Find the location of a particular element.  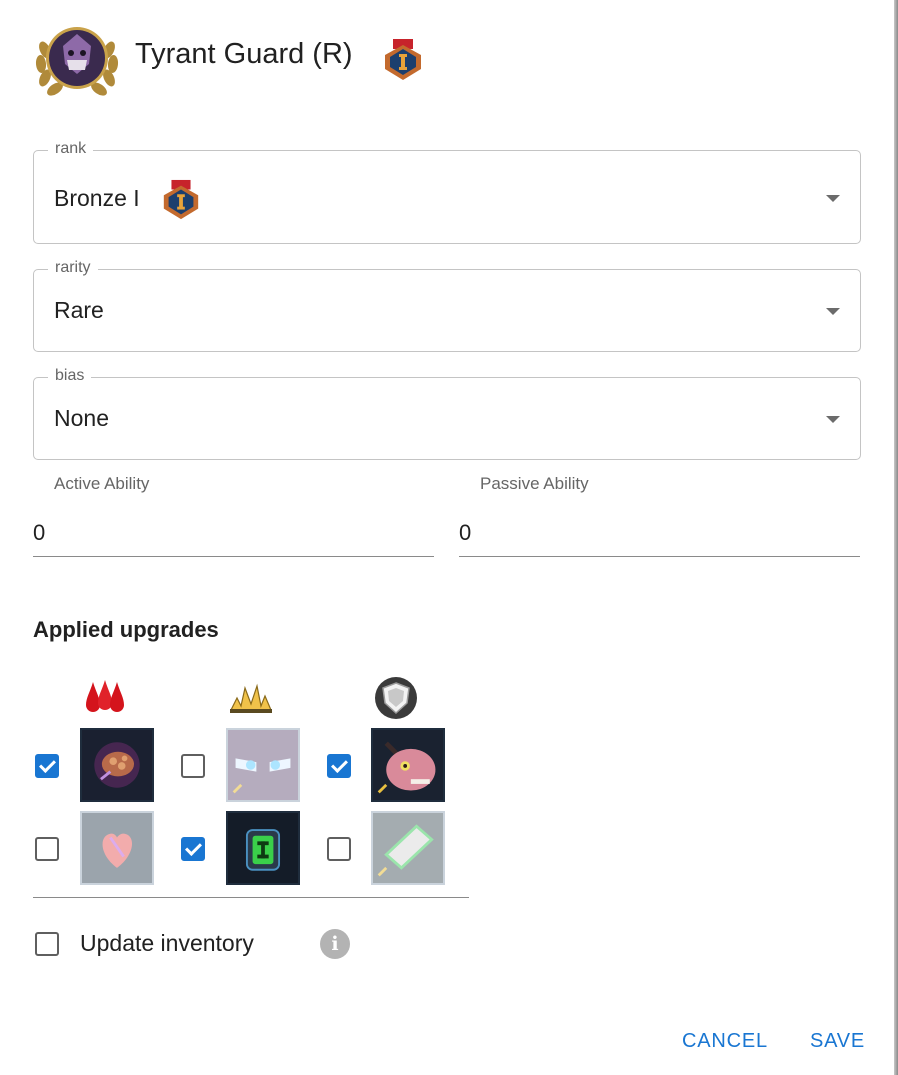

upgrade-3-checkbox is located at coordinates (193, 766).